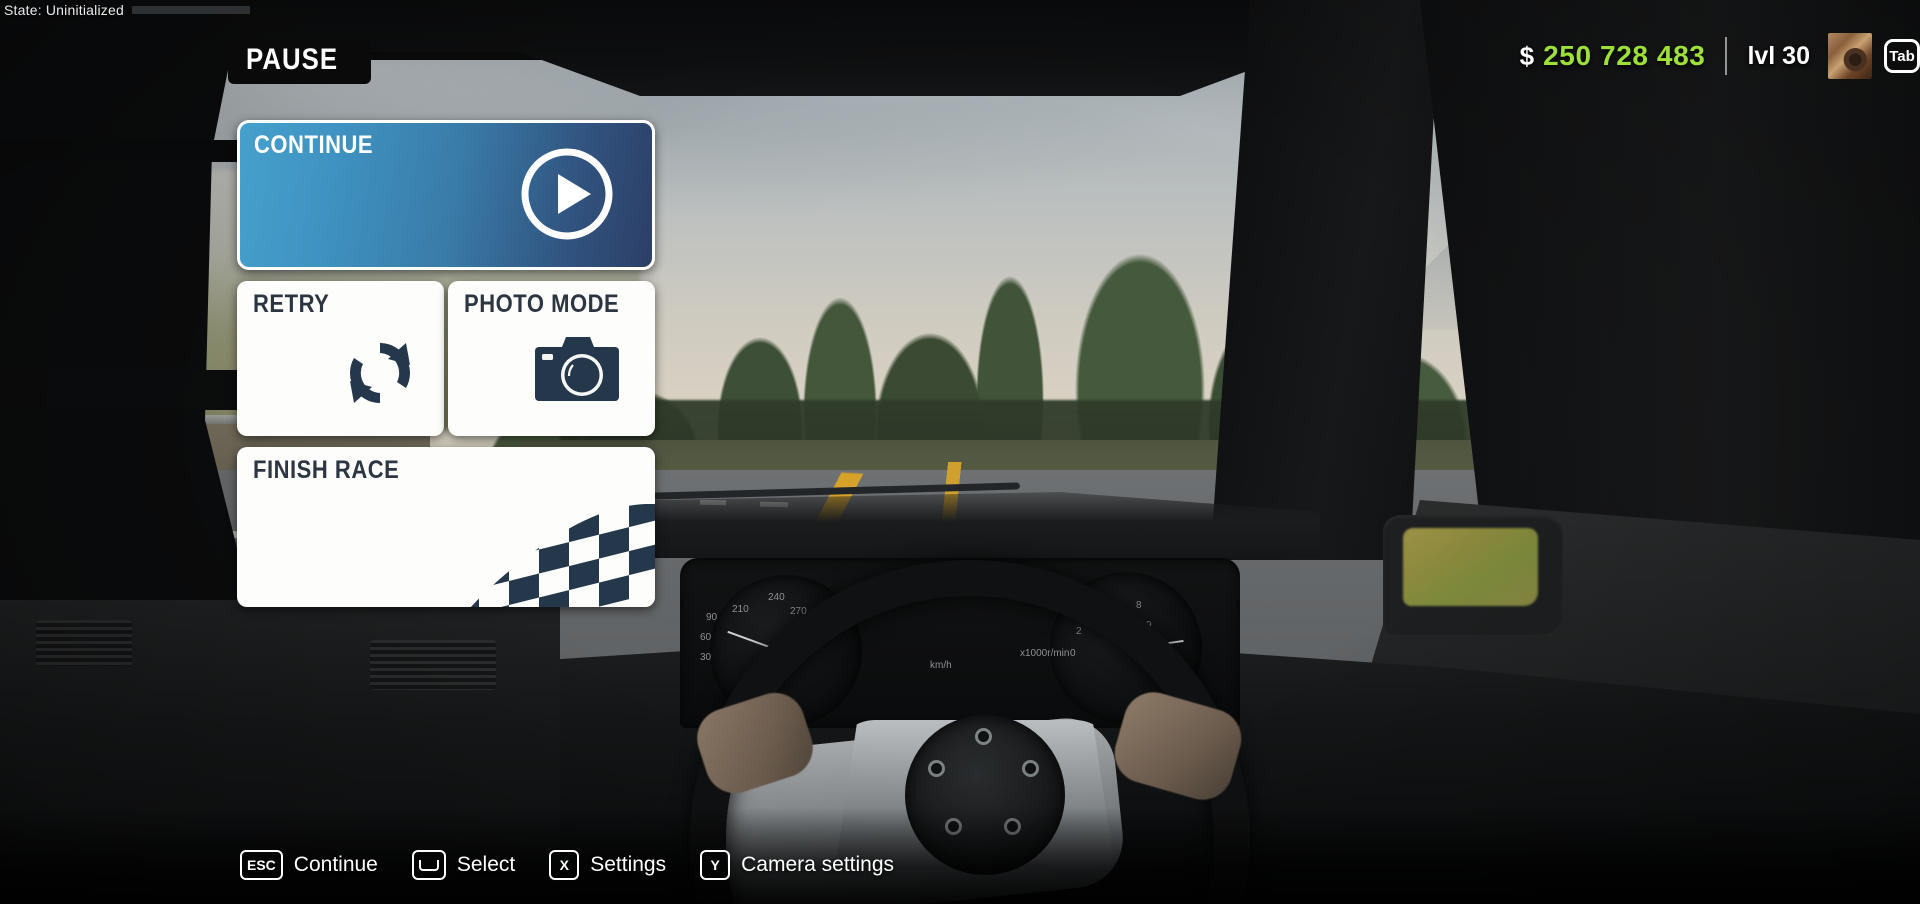 This screenshot has width=1920, height=904. I want to click on retry-label: RETRY, so click(291, 304).